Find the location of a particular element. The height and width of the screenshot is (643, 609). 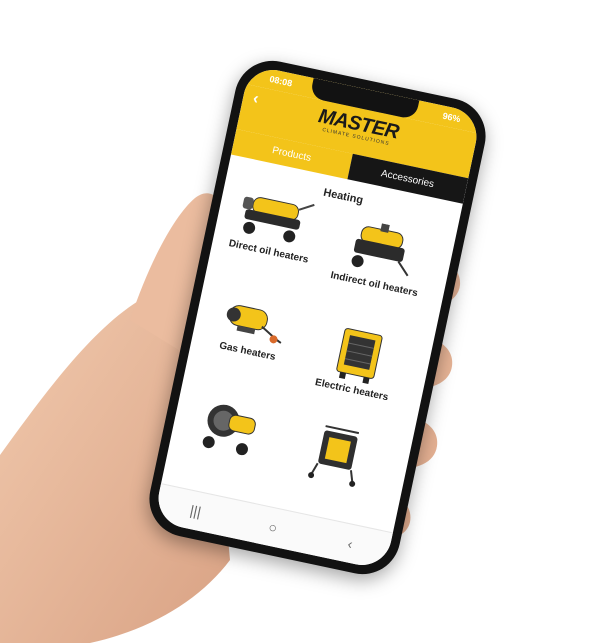

status-battery: 96% is located at coordinates (451, 117).